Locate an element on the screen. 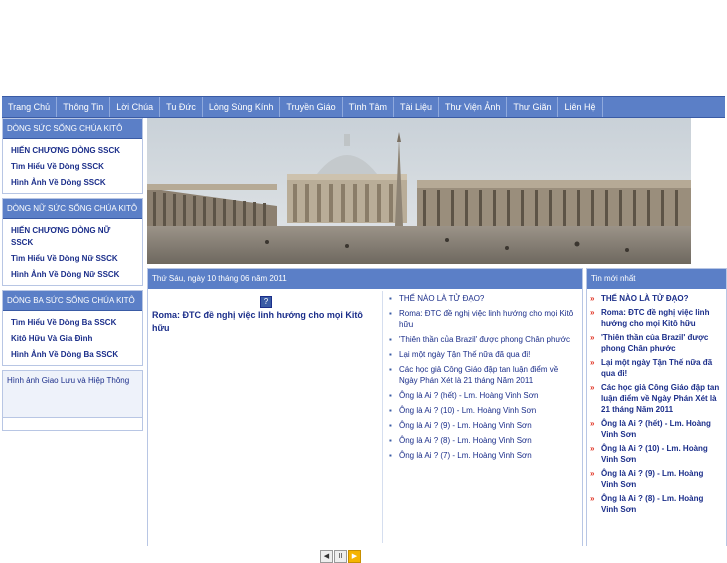 This screenshot has height=563, width=727. nav-item-thu-gian: Thư Giãn is located at coordinates (533, 107).